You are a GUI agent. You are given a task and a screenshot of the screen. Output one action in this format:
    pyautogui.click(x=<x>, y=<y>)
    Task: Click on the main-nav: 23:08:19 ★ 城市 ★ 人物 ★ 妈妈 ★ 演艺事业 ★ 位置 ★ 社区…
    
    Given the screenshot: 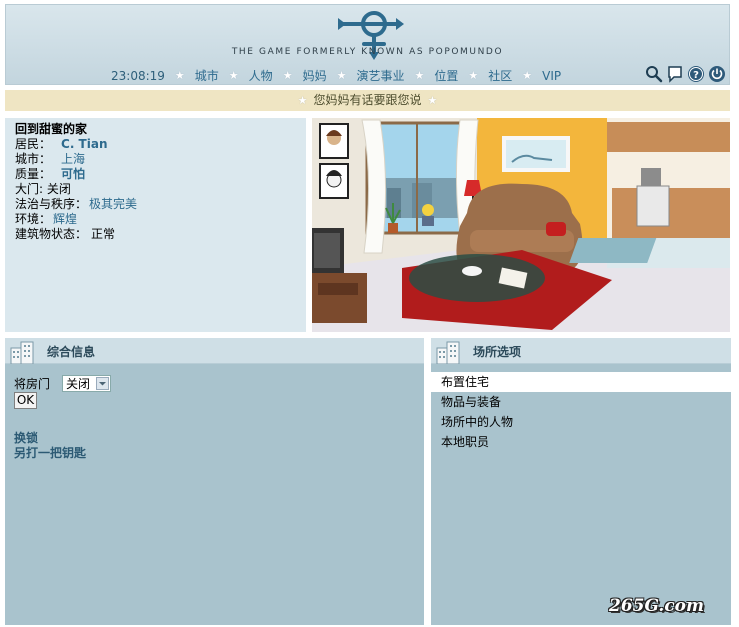 What is the action you would take?
    pyautogui.click(x=338, y=75)
    